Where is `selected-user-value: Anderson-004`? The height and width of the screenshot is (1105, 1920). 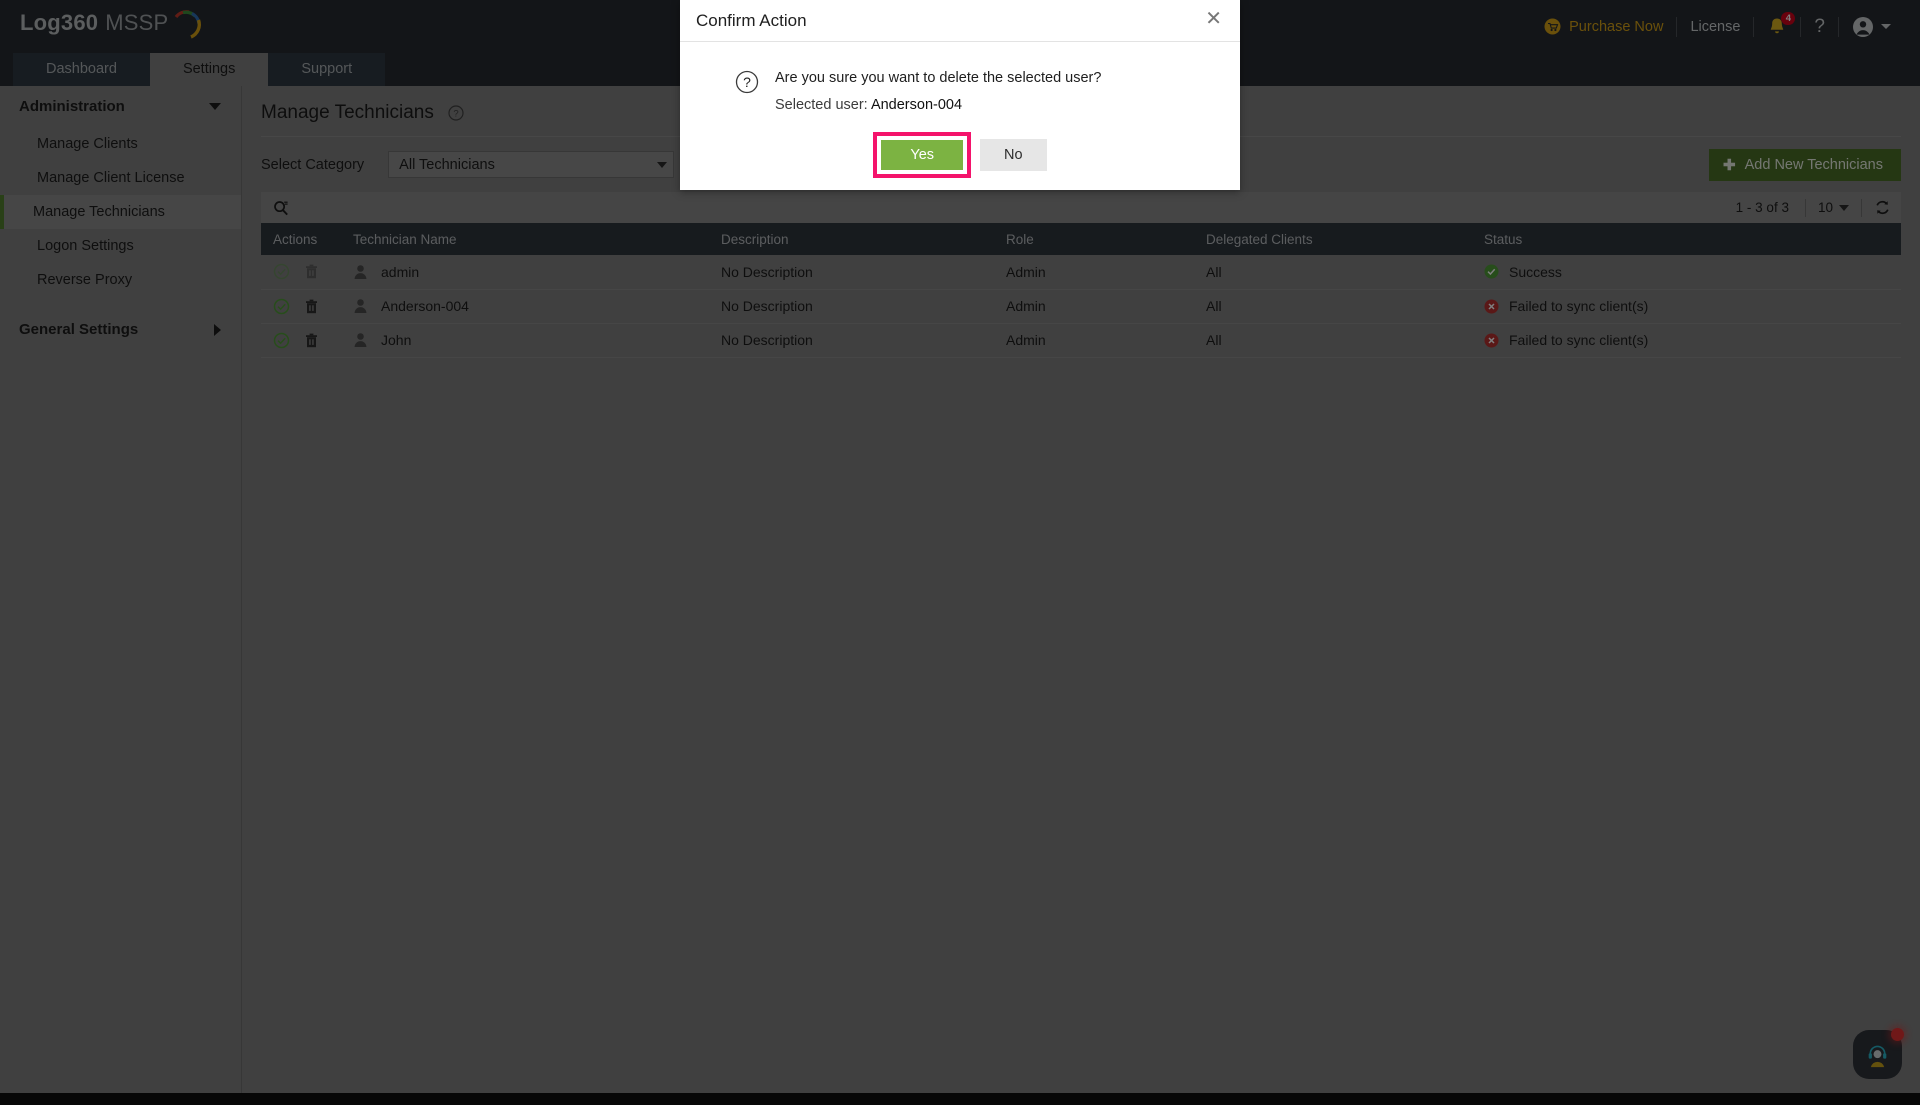 selected-user-value: Anderson-004 is located at coordinates (916, 104).